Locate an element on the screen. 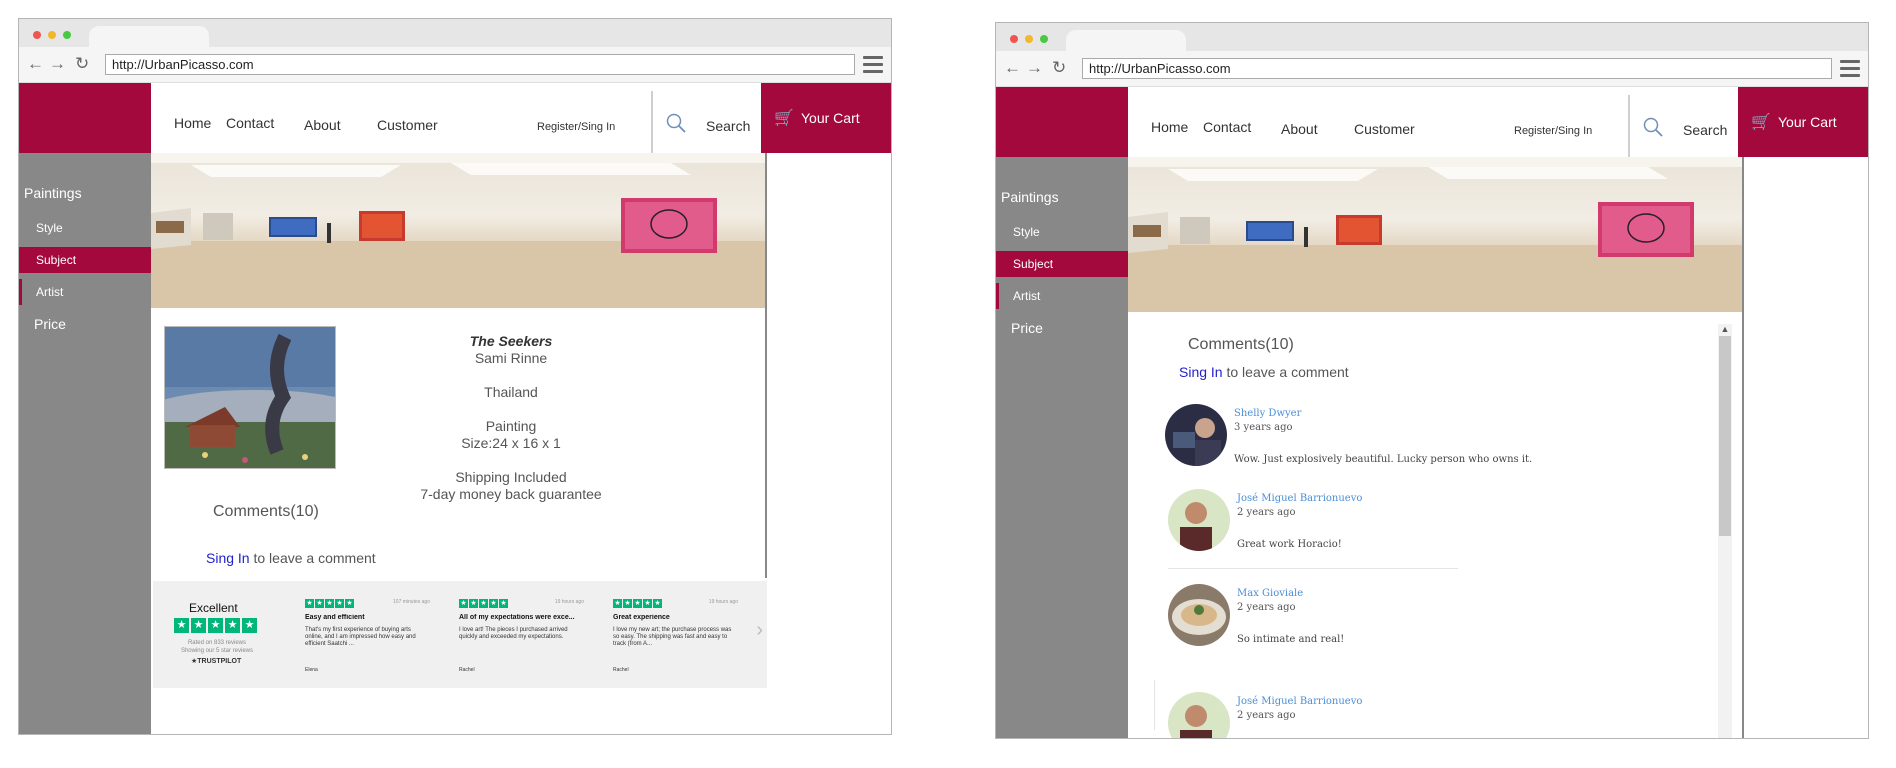  trustpilot-rating: Excellent is located at coordinates (213, 608).